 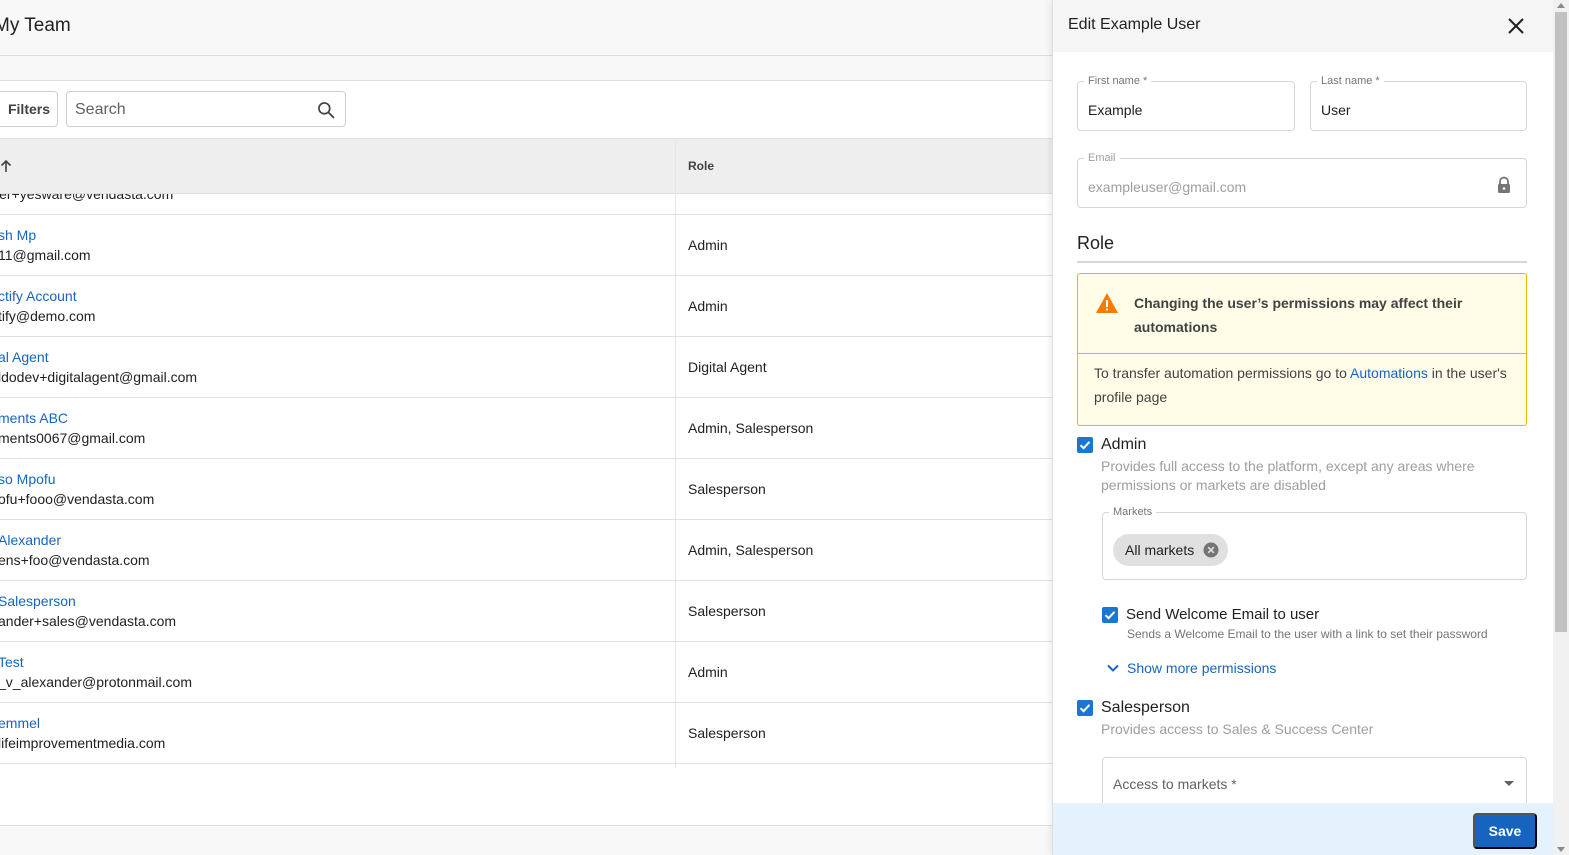 What do you see at coordinates (1222, 614) in the screenshot?
I see `welcome-email-label: Send Welcome Email to user` at bounding box center [1222, 614].